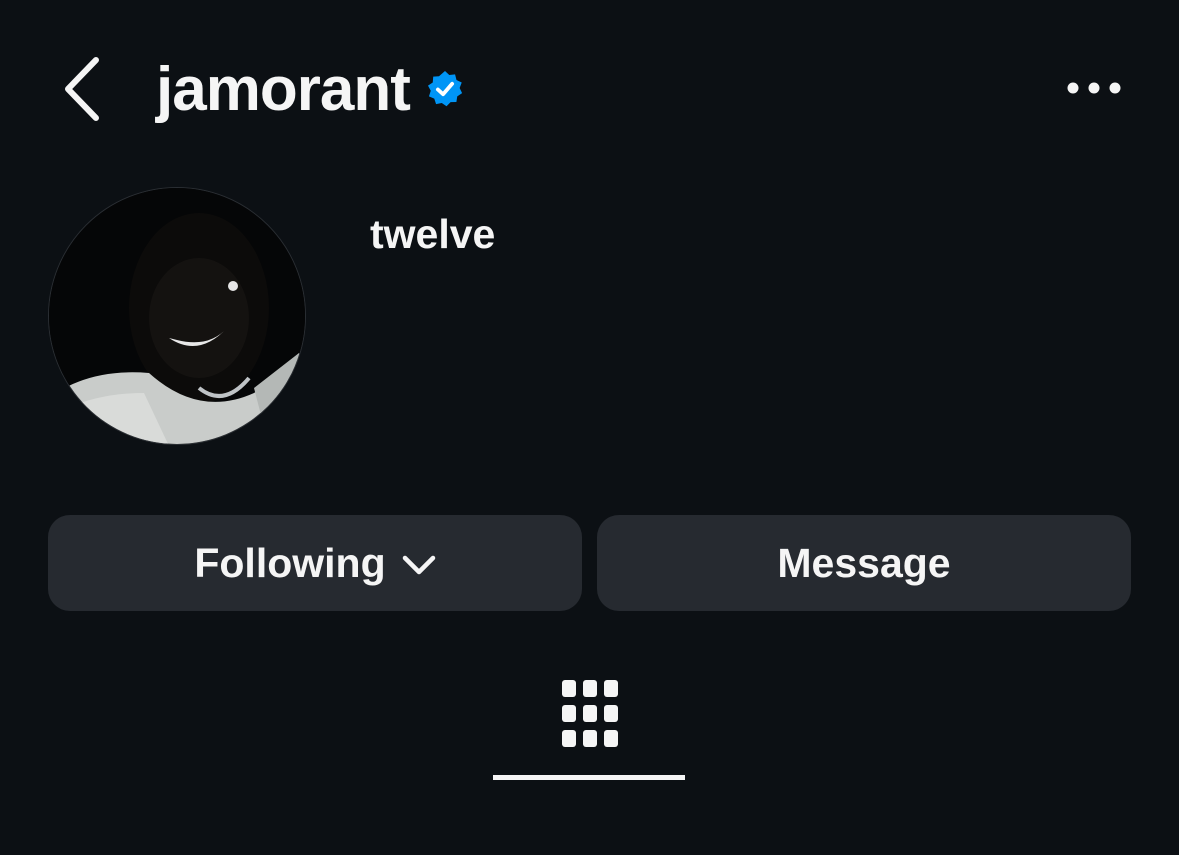 This screenshot has width=1179, height=855. Describe the element at coordinates (433, 234) in the screenshot. I see `profile-full-name: twelve` at that location.